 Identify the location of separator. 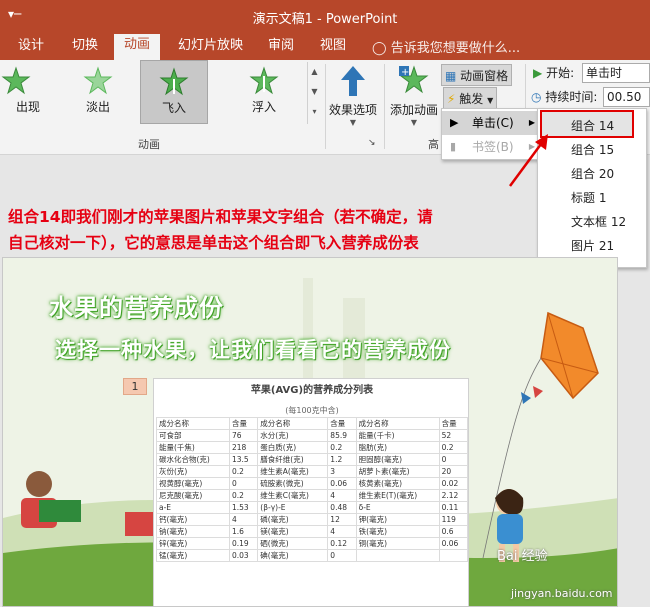
(384, 106).